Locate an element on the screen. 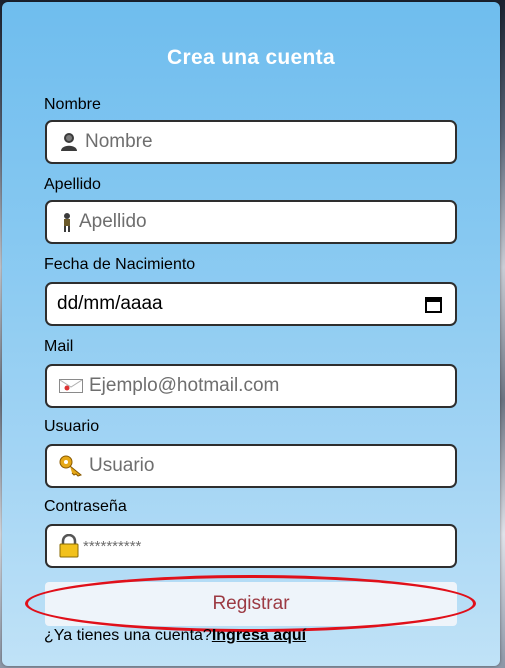 The height and width of the screenshot is (668, 505). envelope-icon is located at coordinates (71, 386).